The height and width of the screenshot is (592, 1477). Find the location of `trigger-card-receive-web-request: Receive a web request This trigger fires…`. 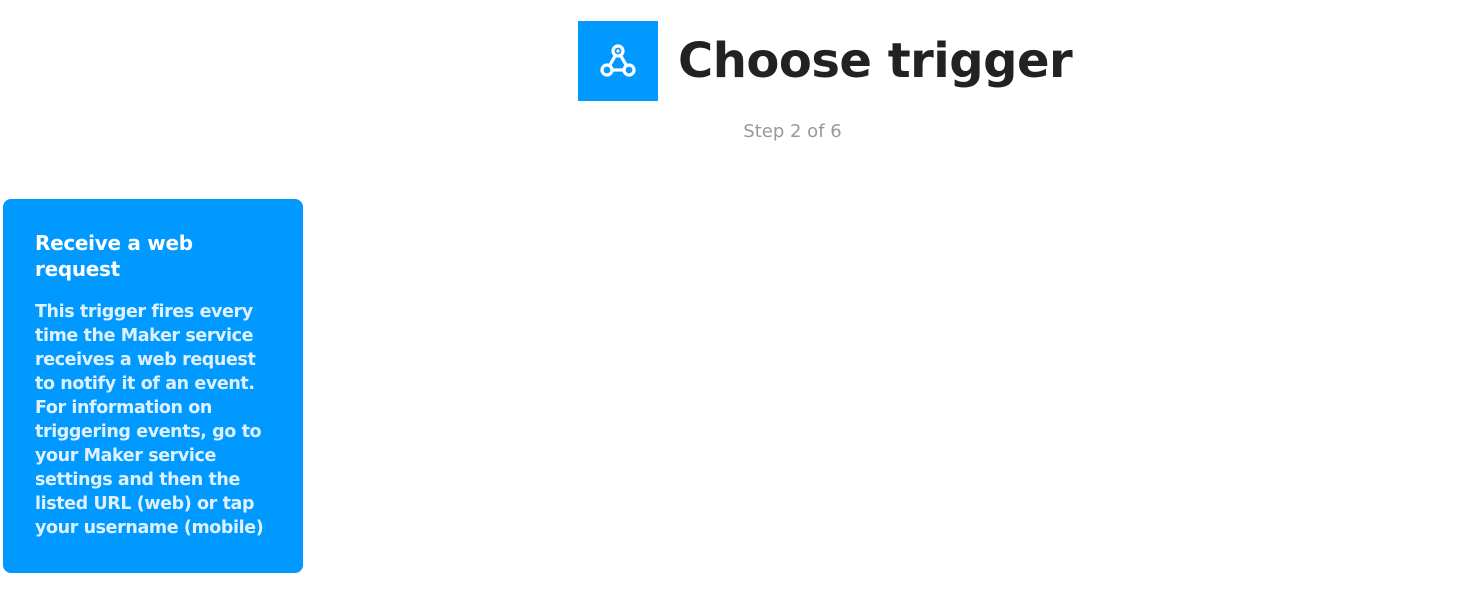

trigger-card-receive-web-request: Receive a web request This trigger fires… is located at coordinates (153, 386).